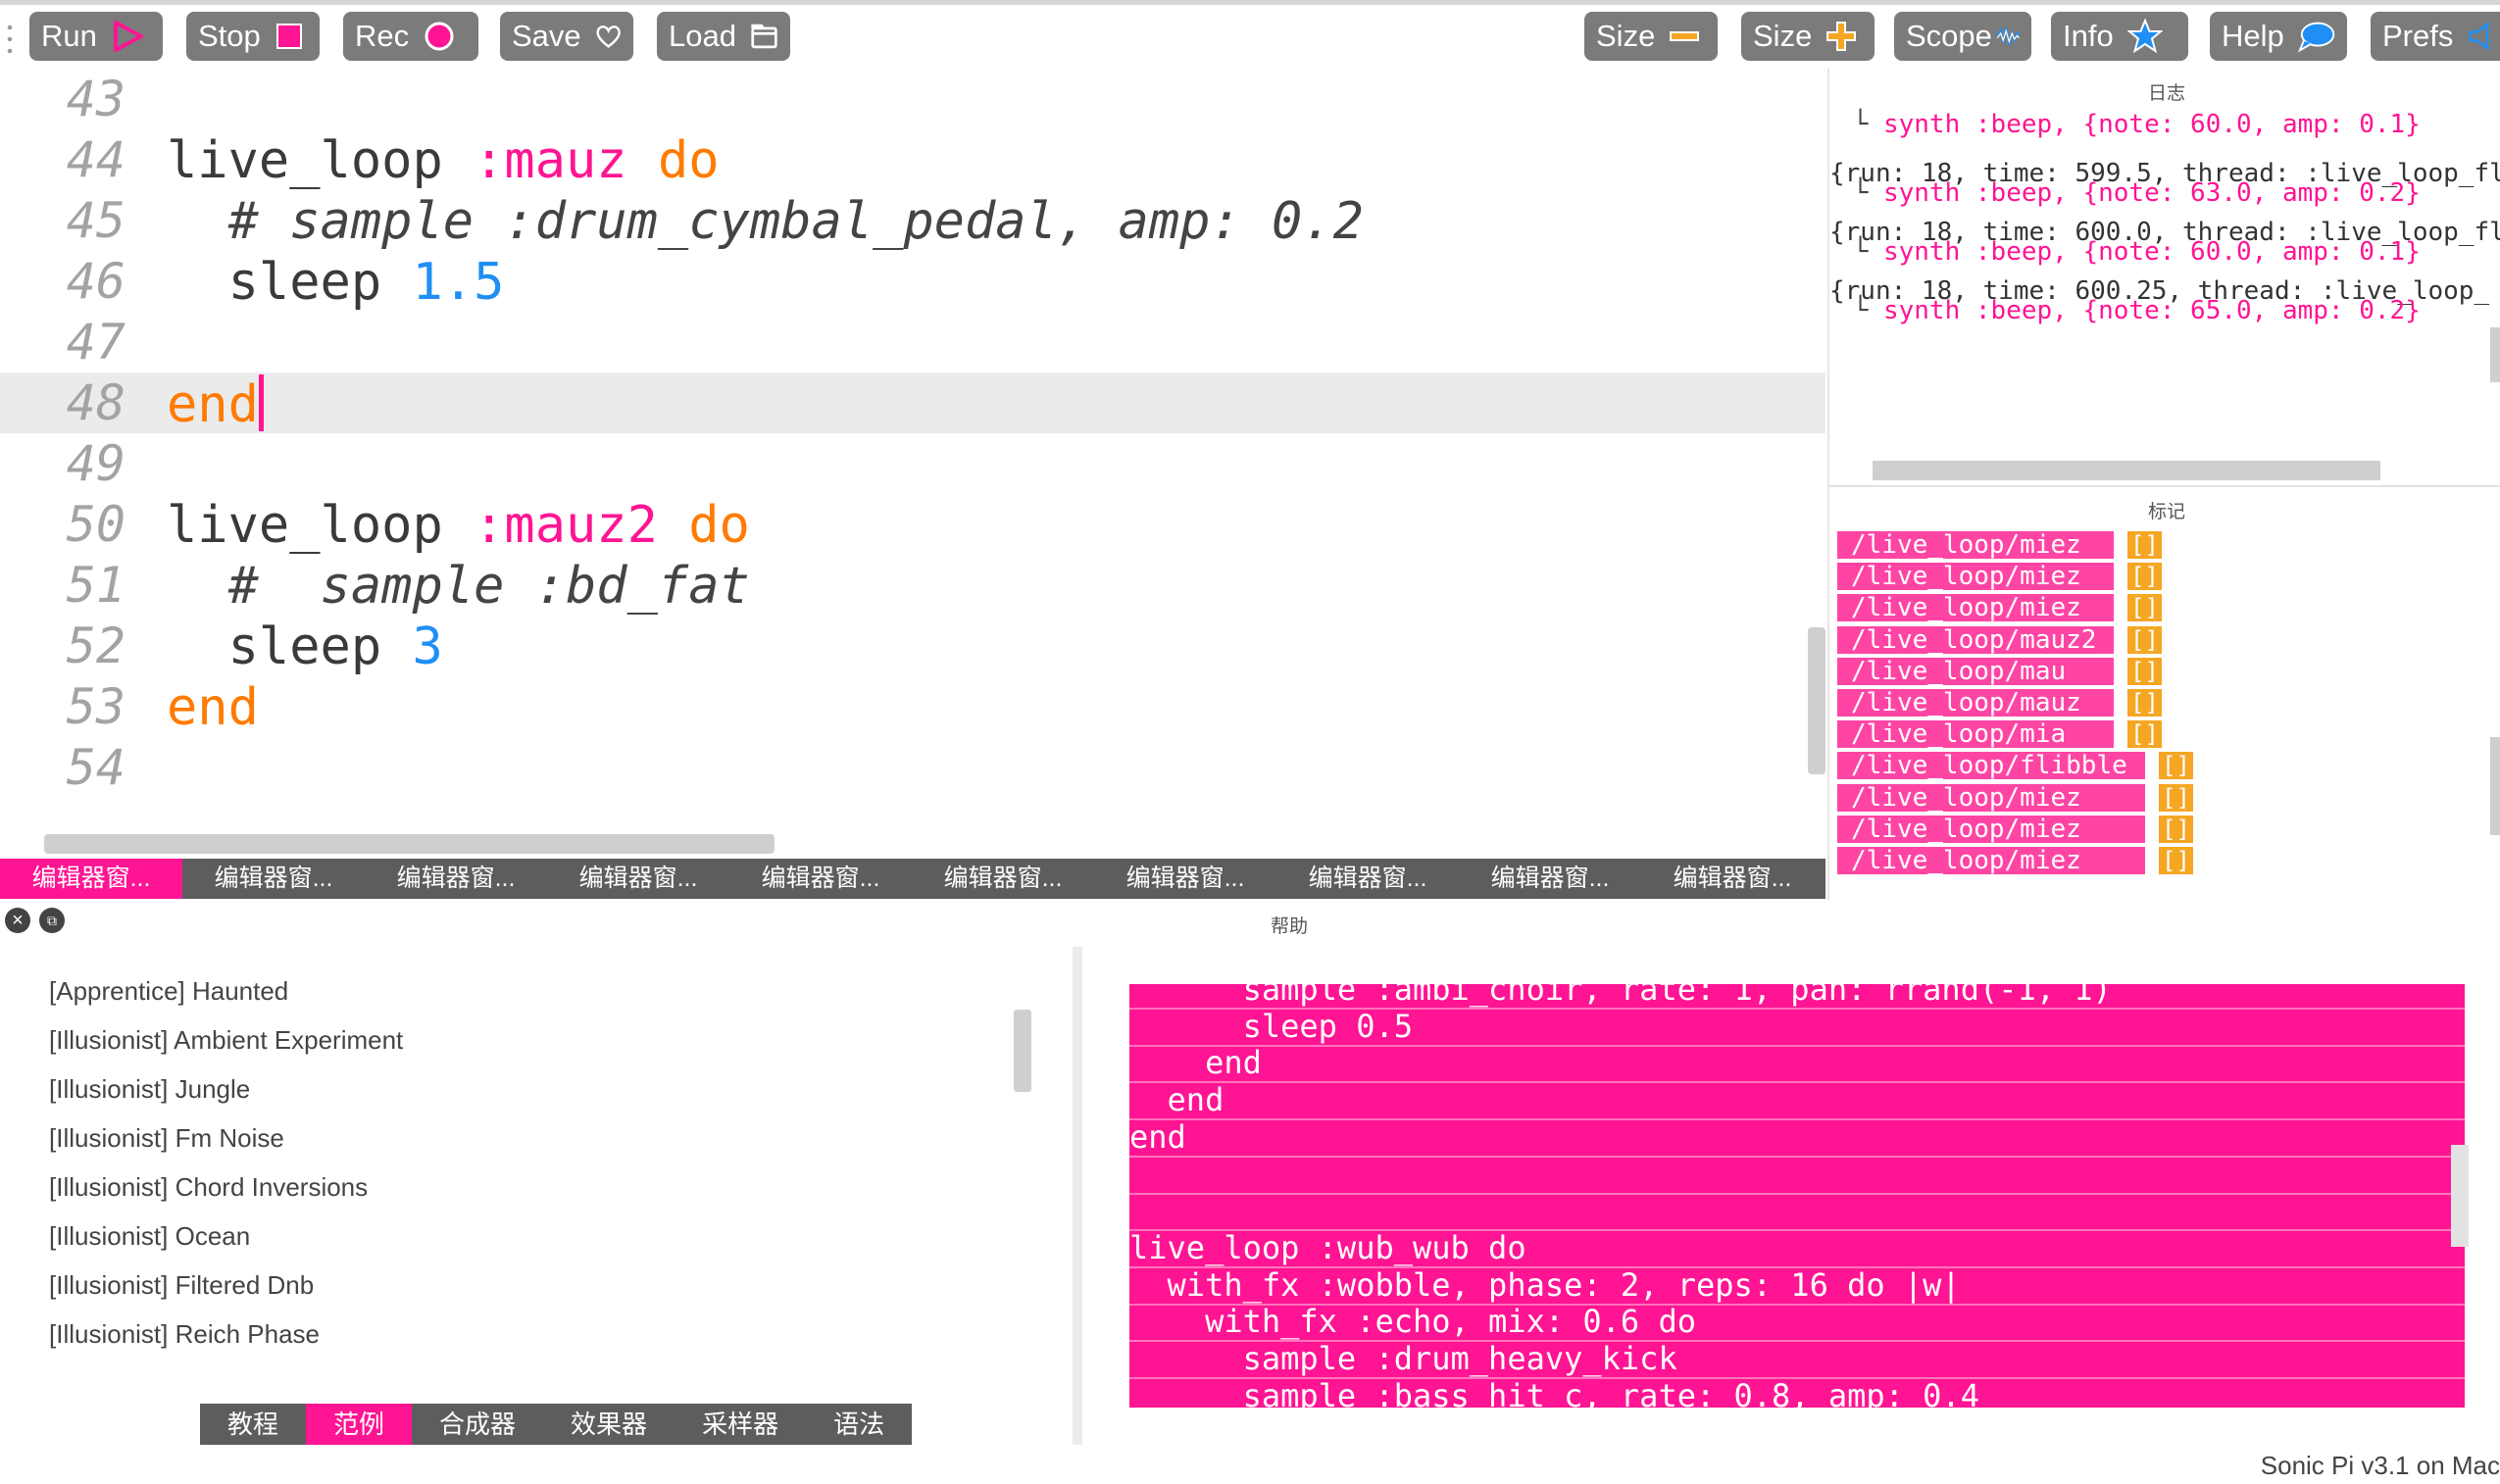  What do you see at coordinates (208, 1187) in the screenshot?
I see `example-item: [Illusionist] Chord Inversions` at bounding box center [208, 1187].